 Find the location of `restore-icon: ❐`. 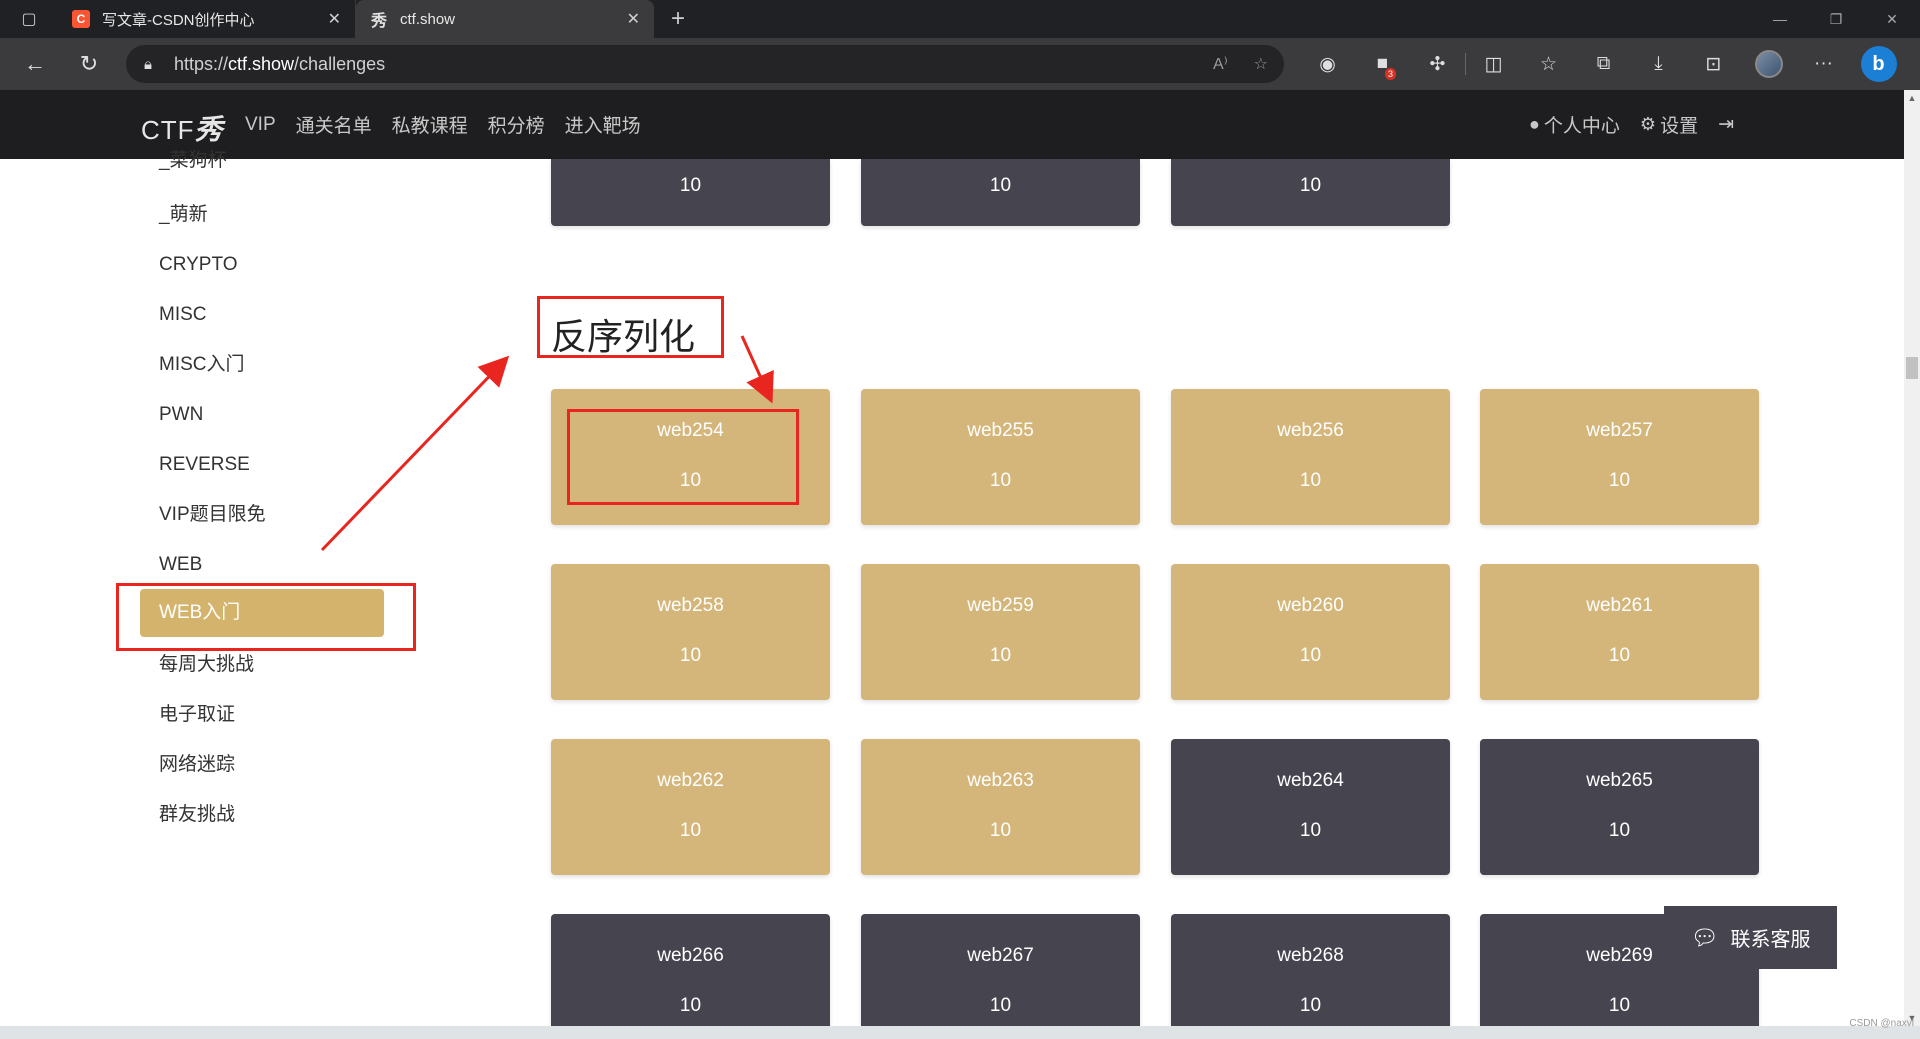

restore-icon: ❐ is located at coordinates (1836, 19).